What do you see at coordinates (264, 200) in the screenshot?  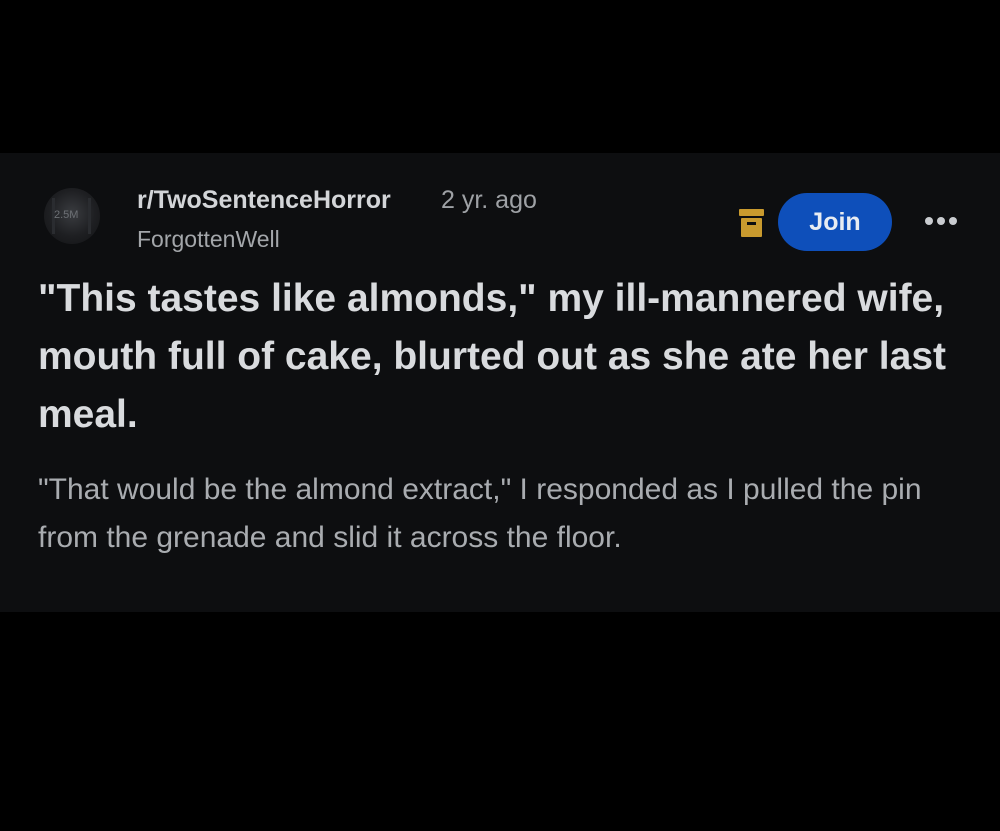 I see `subreddit-link: r/TwoSentenceHorror` at bounding box center [264, 200].